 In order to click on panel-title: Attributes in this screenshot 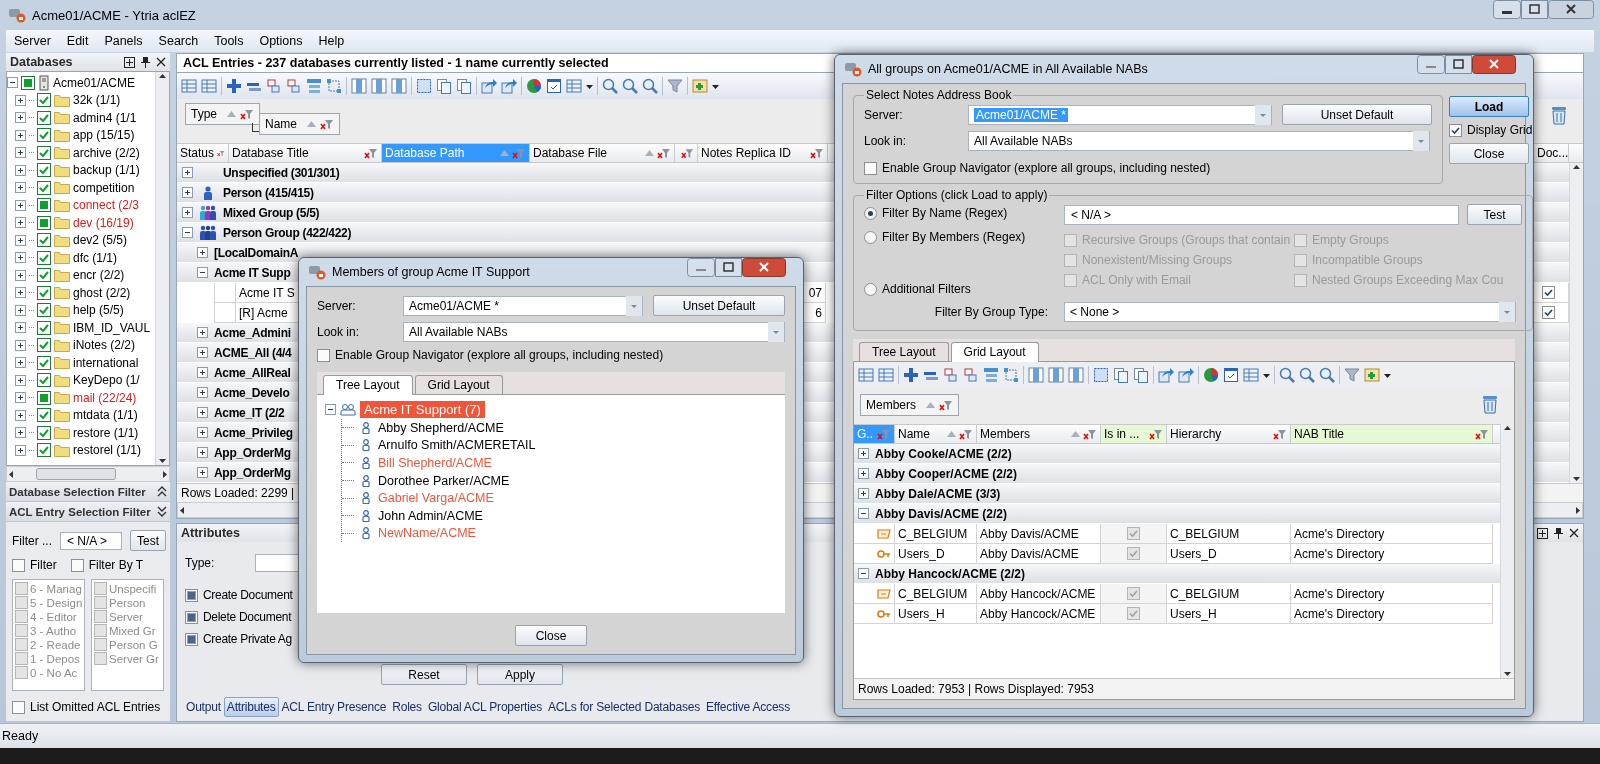, I will do `click(211, 533)`.